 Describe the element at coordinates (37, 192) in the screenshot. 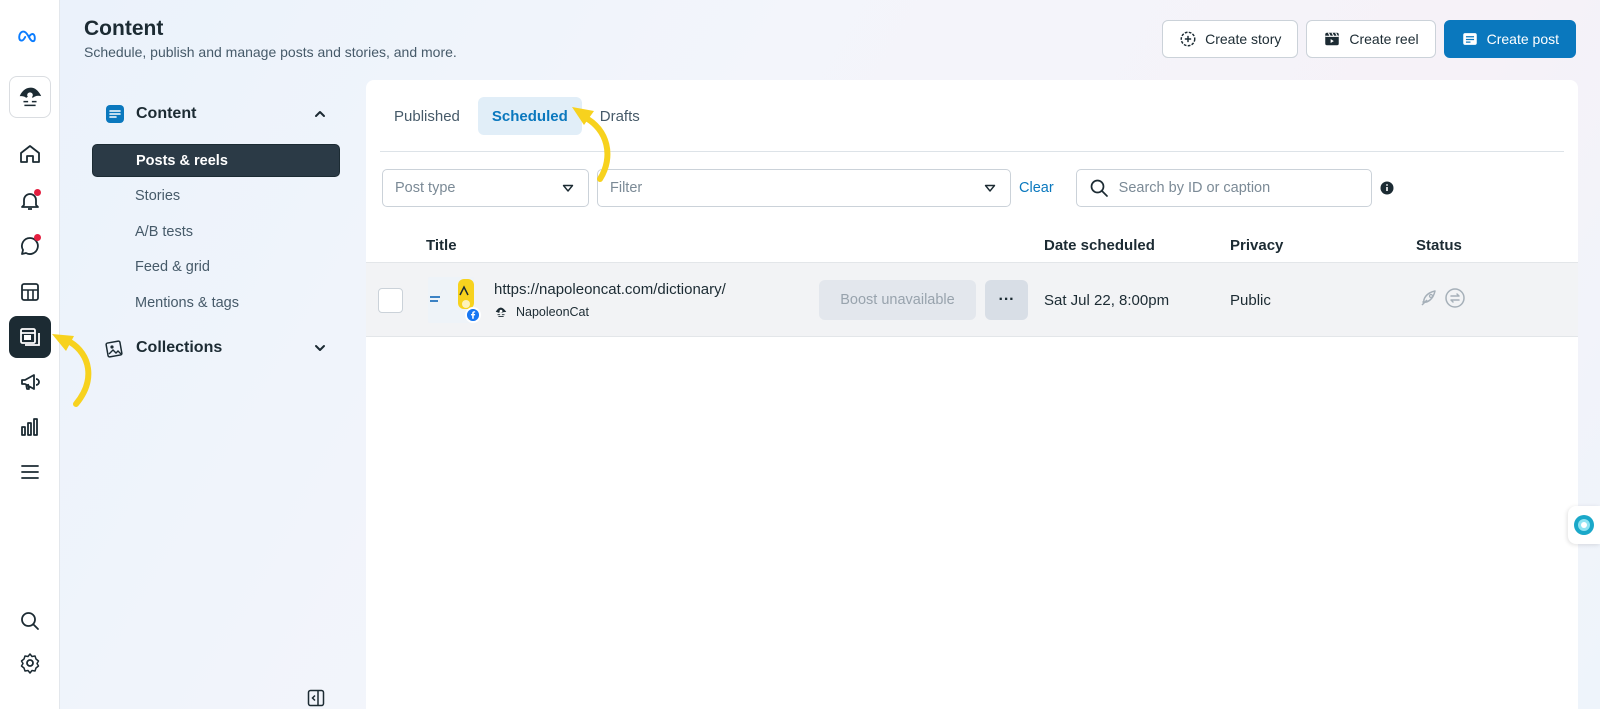

I see `notification-badge` at that location.